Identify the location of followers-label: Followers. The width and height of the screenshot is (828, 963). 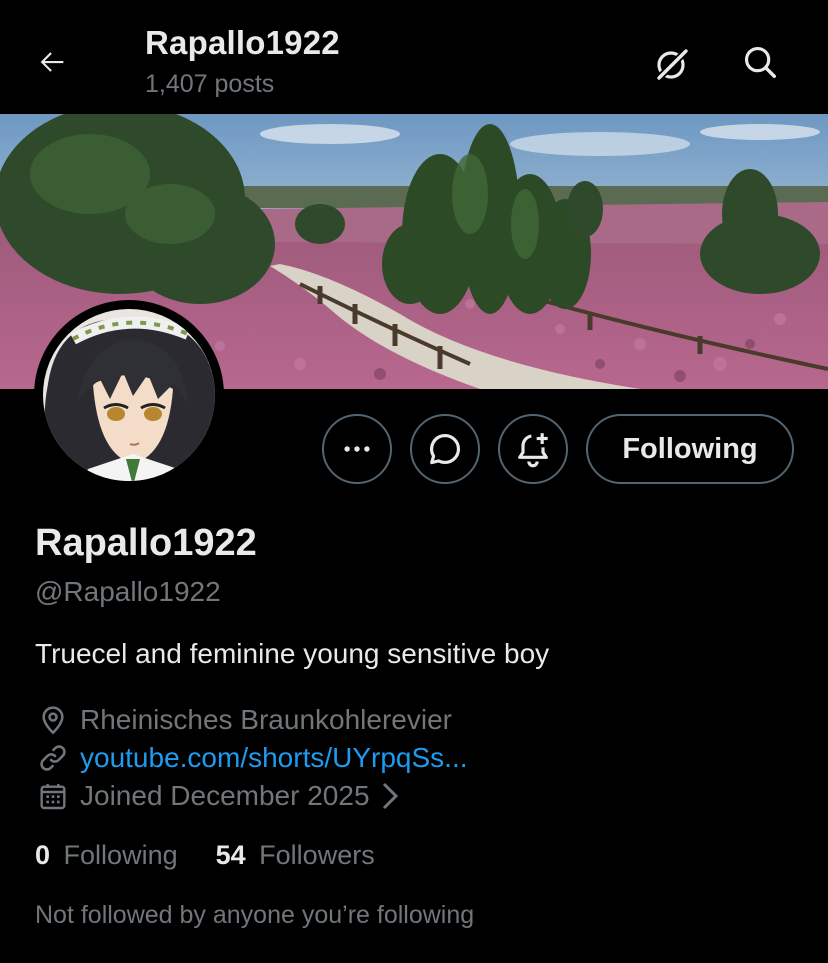
(317, 855).